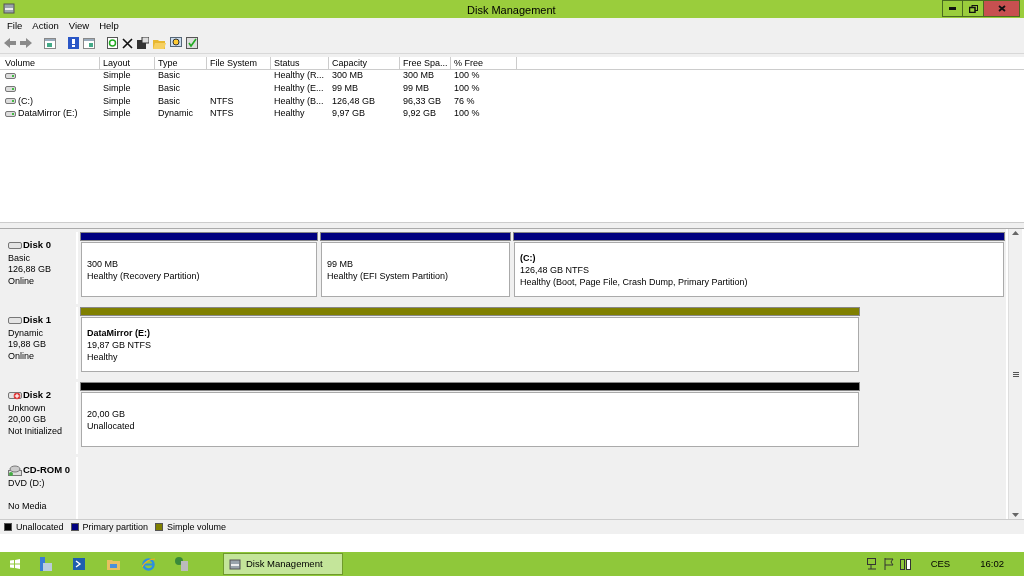  I want to click on table-cell-text: 76 %, so click(464, 101).